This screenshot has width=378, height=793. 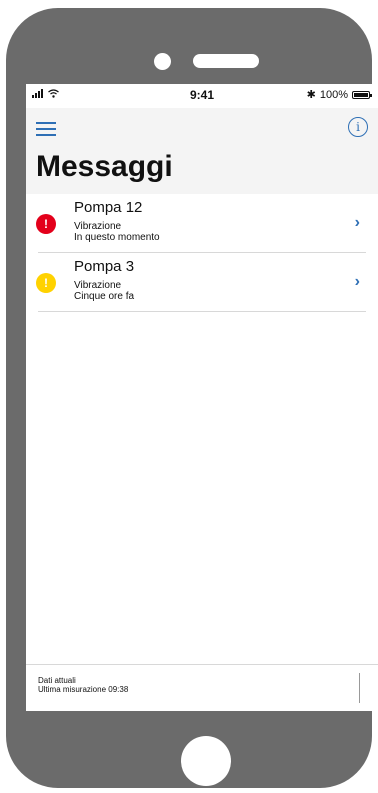 What do you see at coordinates (108, 207) in the screenshot?
I see `message-title: Pompa 12` at bounding box center [108, 207].